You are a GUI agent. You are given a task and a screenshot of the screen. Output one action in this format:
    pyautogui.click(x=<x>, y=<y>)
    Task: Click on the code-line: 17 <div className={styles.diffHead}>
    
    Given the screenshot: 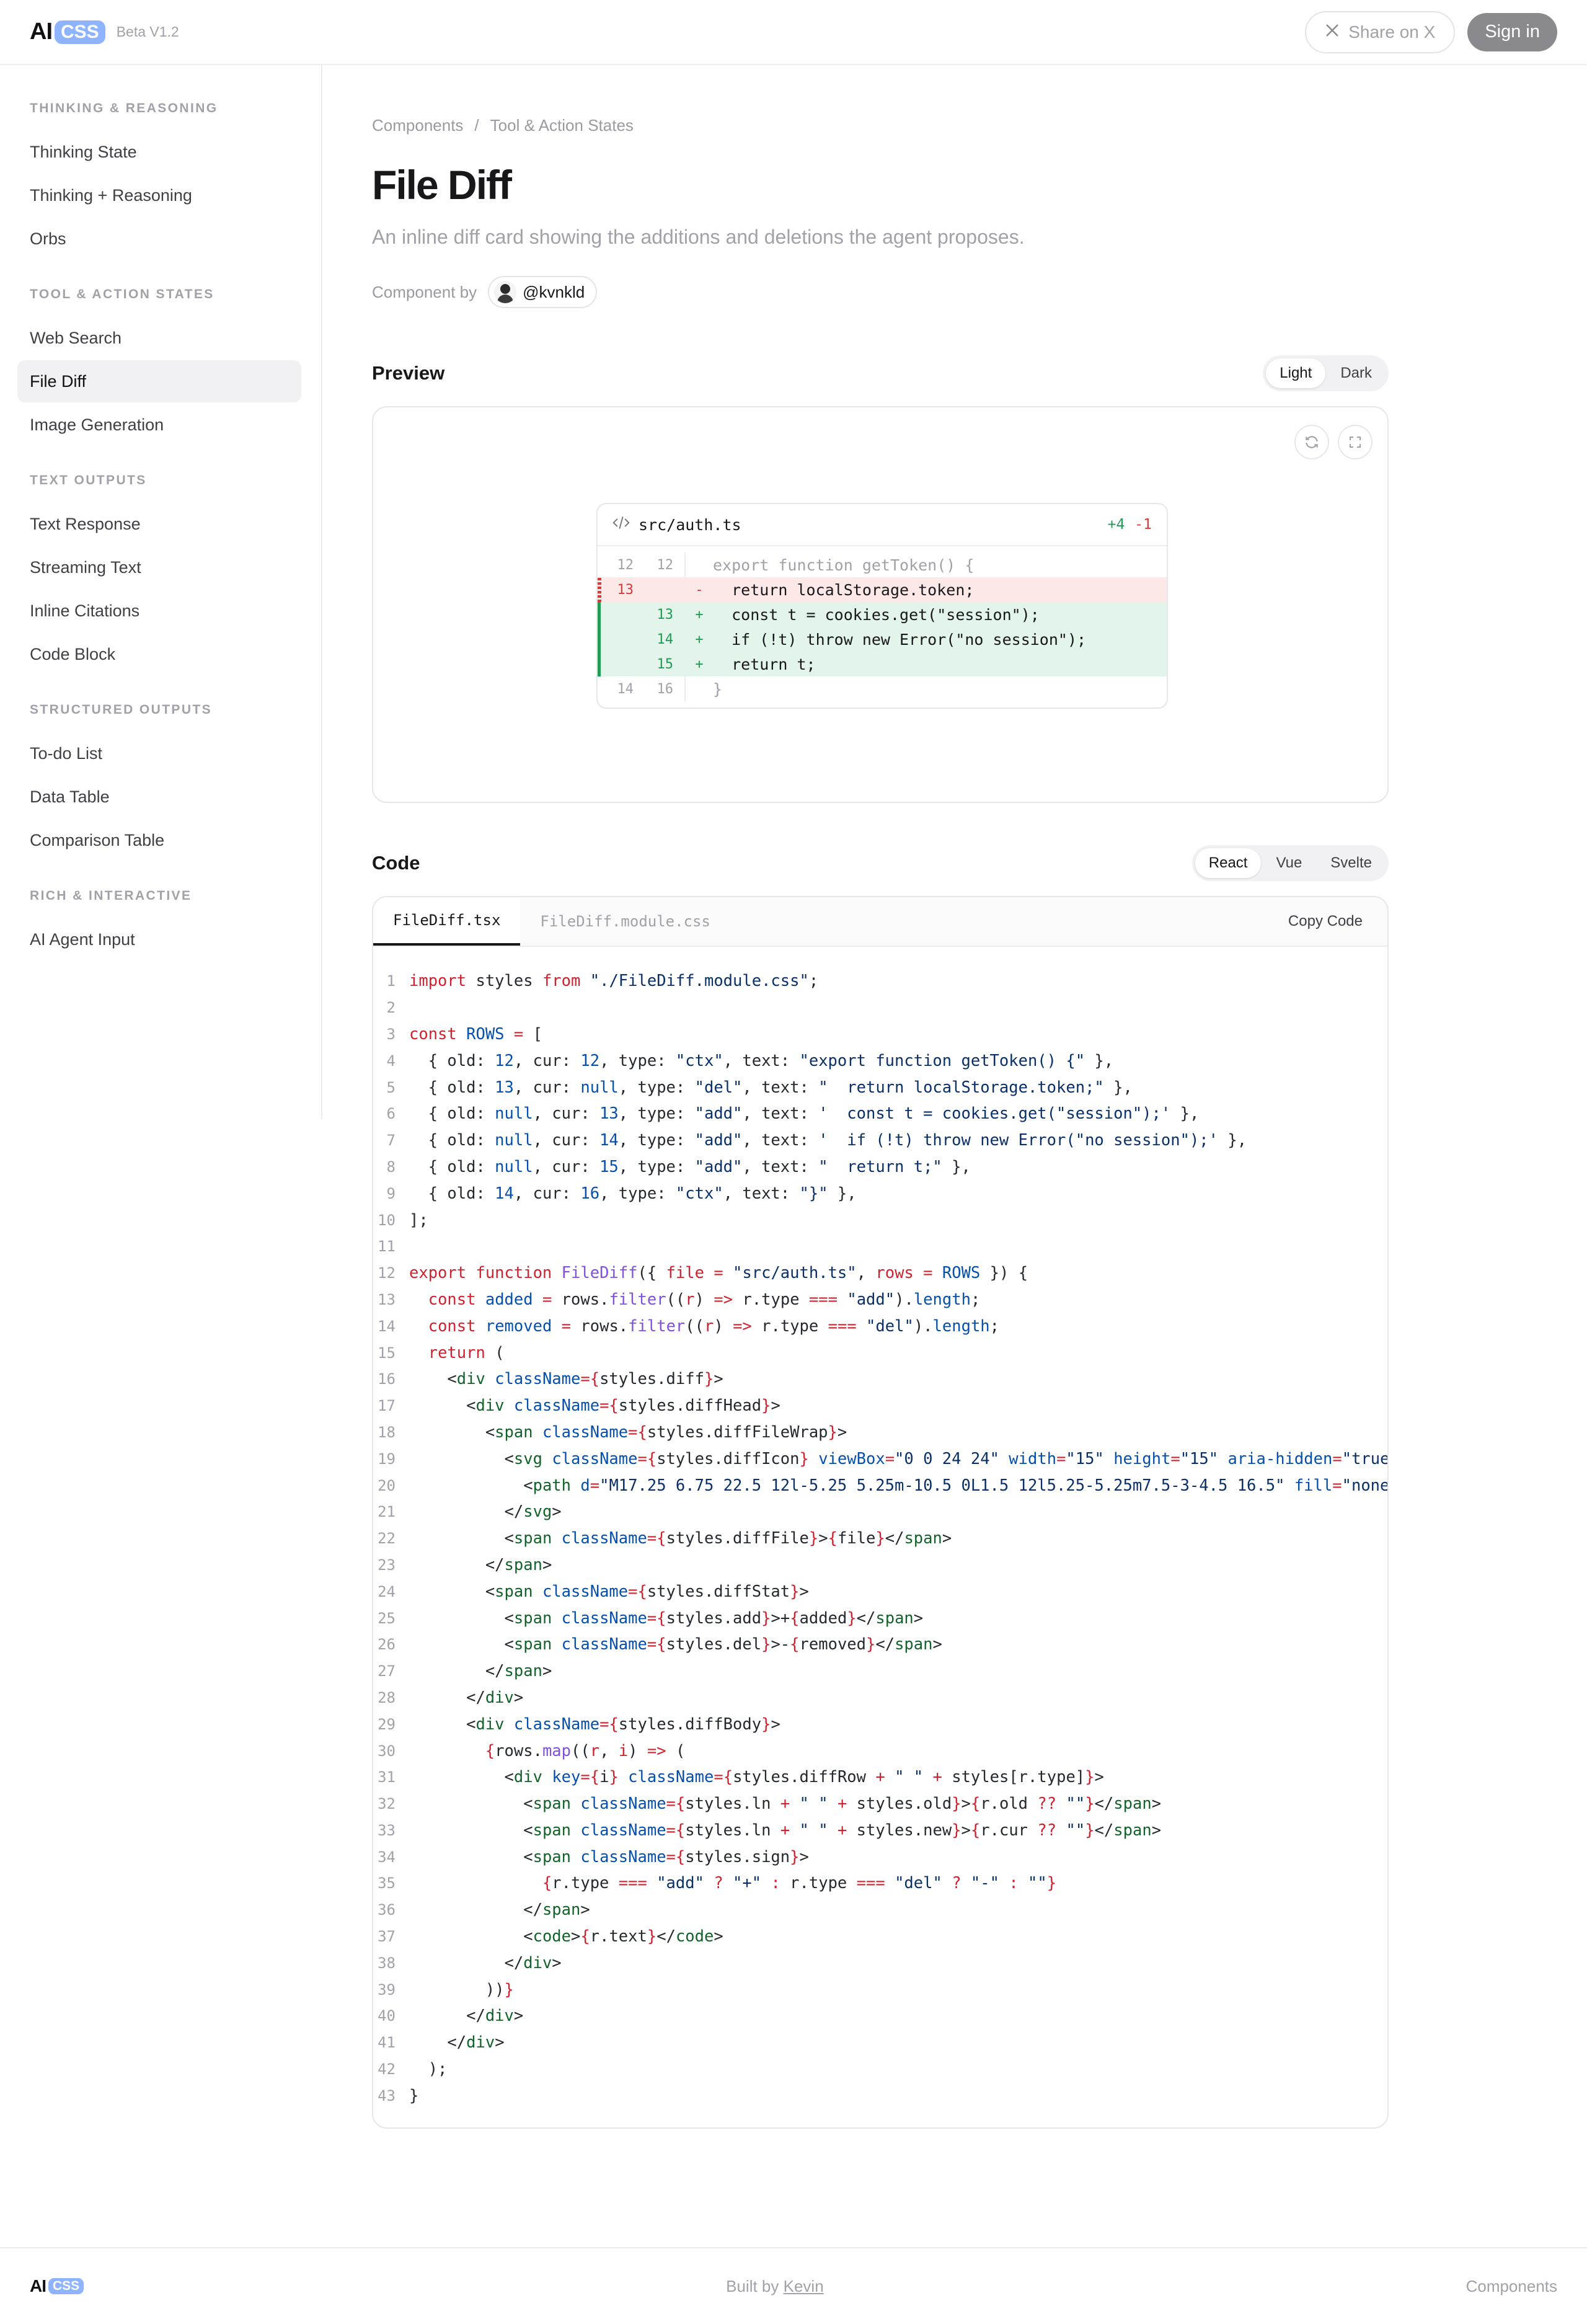 What is the action you would take?
    pyautogui.click(x=880, y=1406)
    